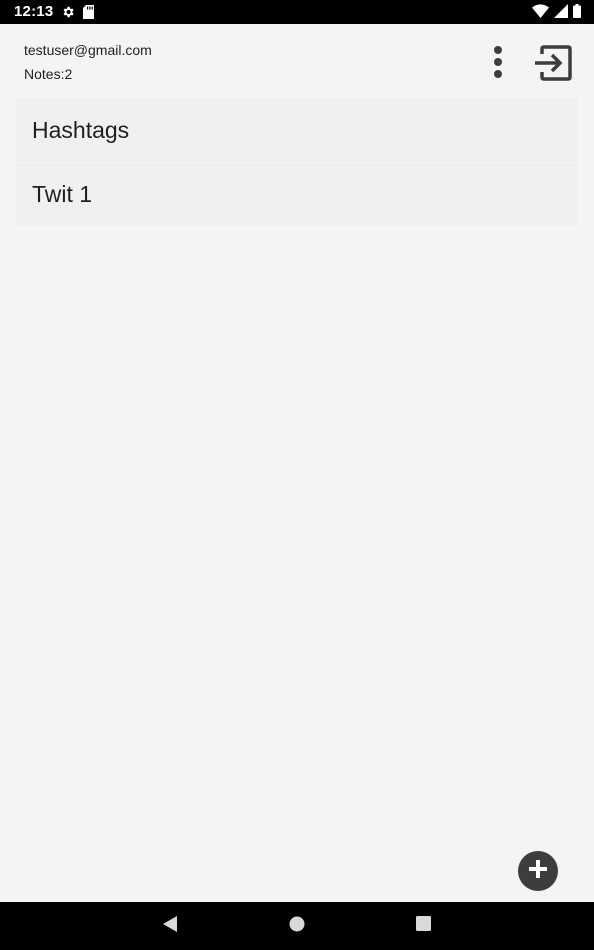  I want to click on navigation-bar, so click(297, 926).